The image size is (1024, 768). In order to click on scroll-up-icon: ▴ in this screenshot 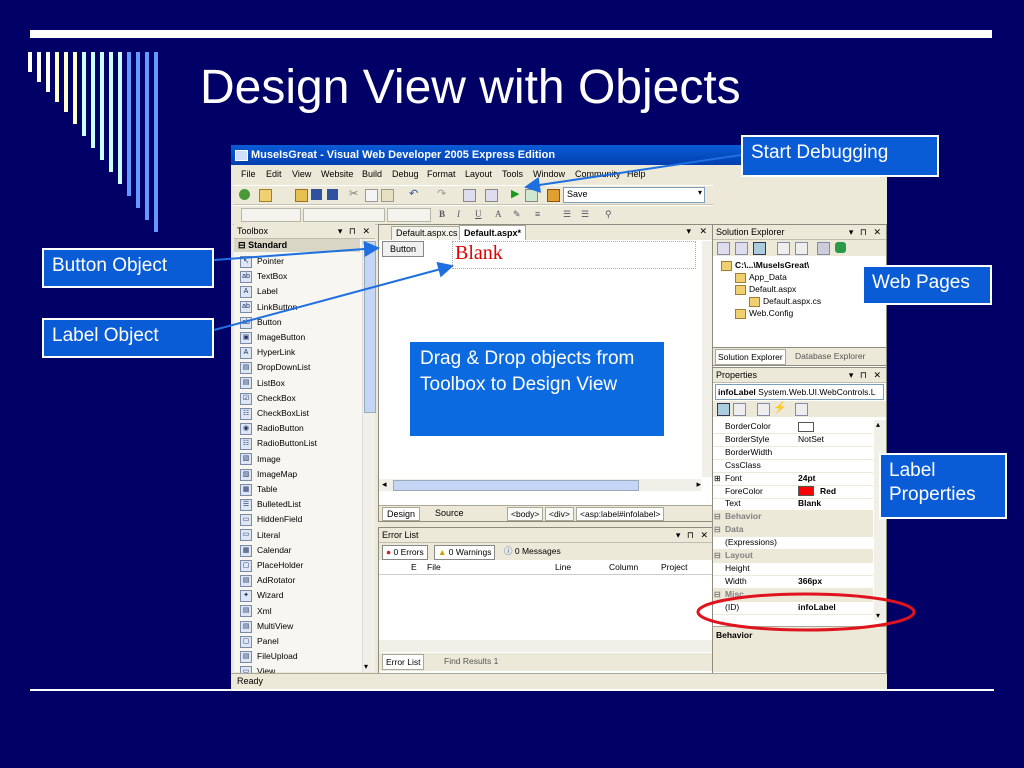, I will do `click(878, 424)`.